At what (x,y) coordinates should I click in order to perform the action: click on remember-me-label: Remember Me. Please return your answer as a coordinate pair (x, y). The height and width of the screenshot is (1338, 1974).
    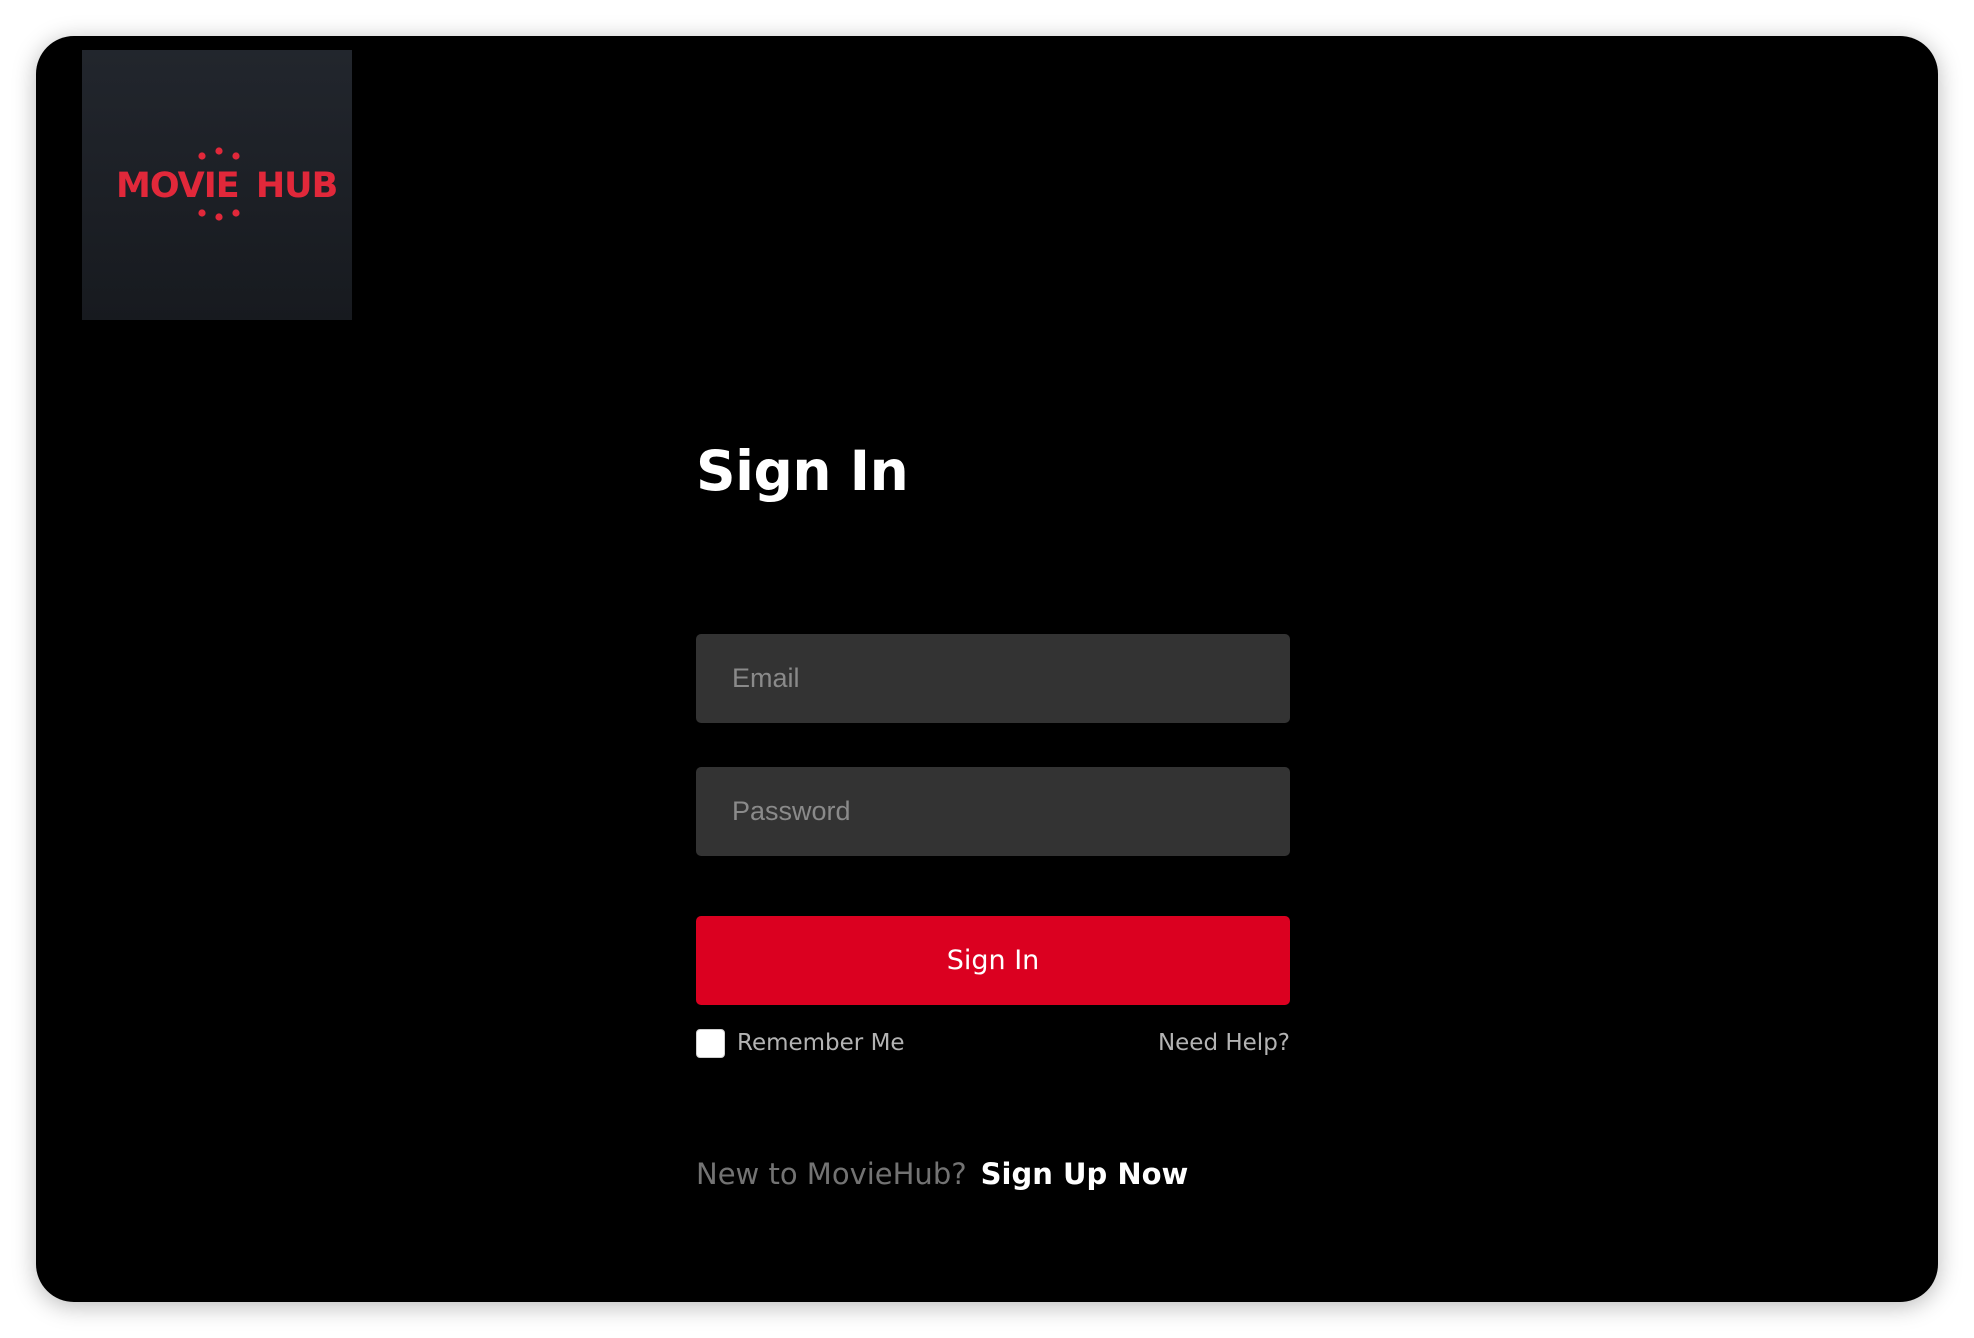
    Looking at the image, I should click on (821, 1043).